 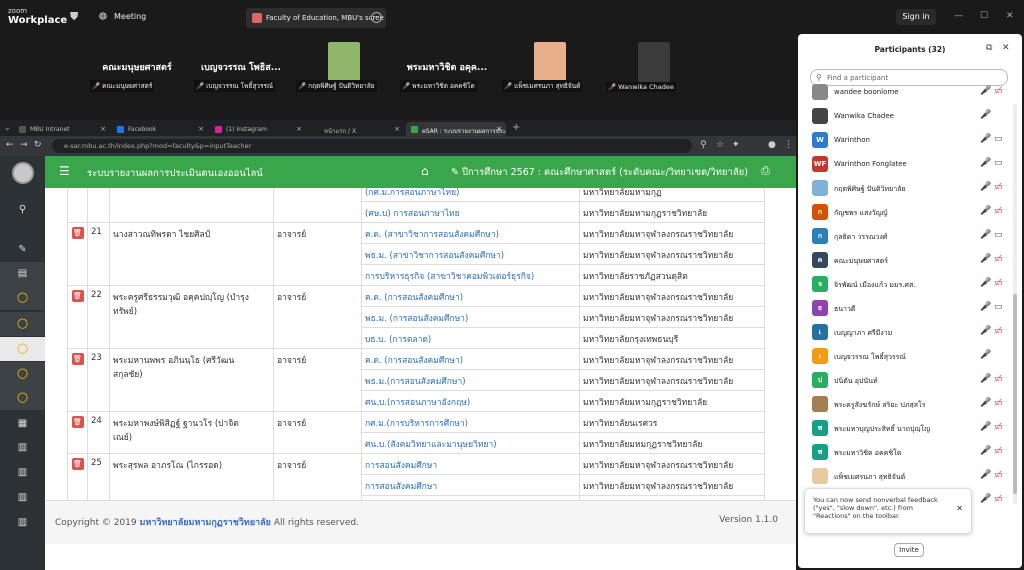 I want to click on tile-label: 🎤̸ แพ็ชเมศรนภา สุทธิจันต์, so click(x=542, y=86).